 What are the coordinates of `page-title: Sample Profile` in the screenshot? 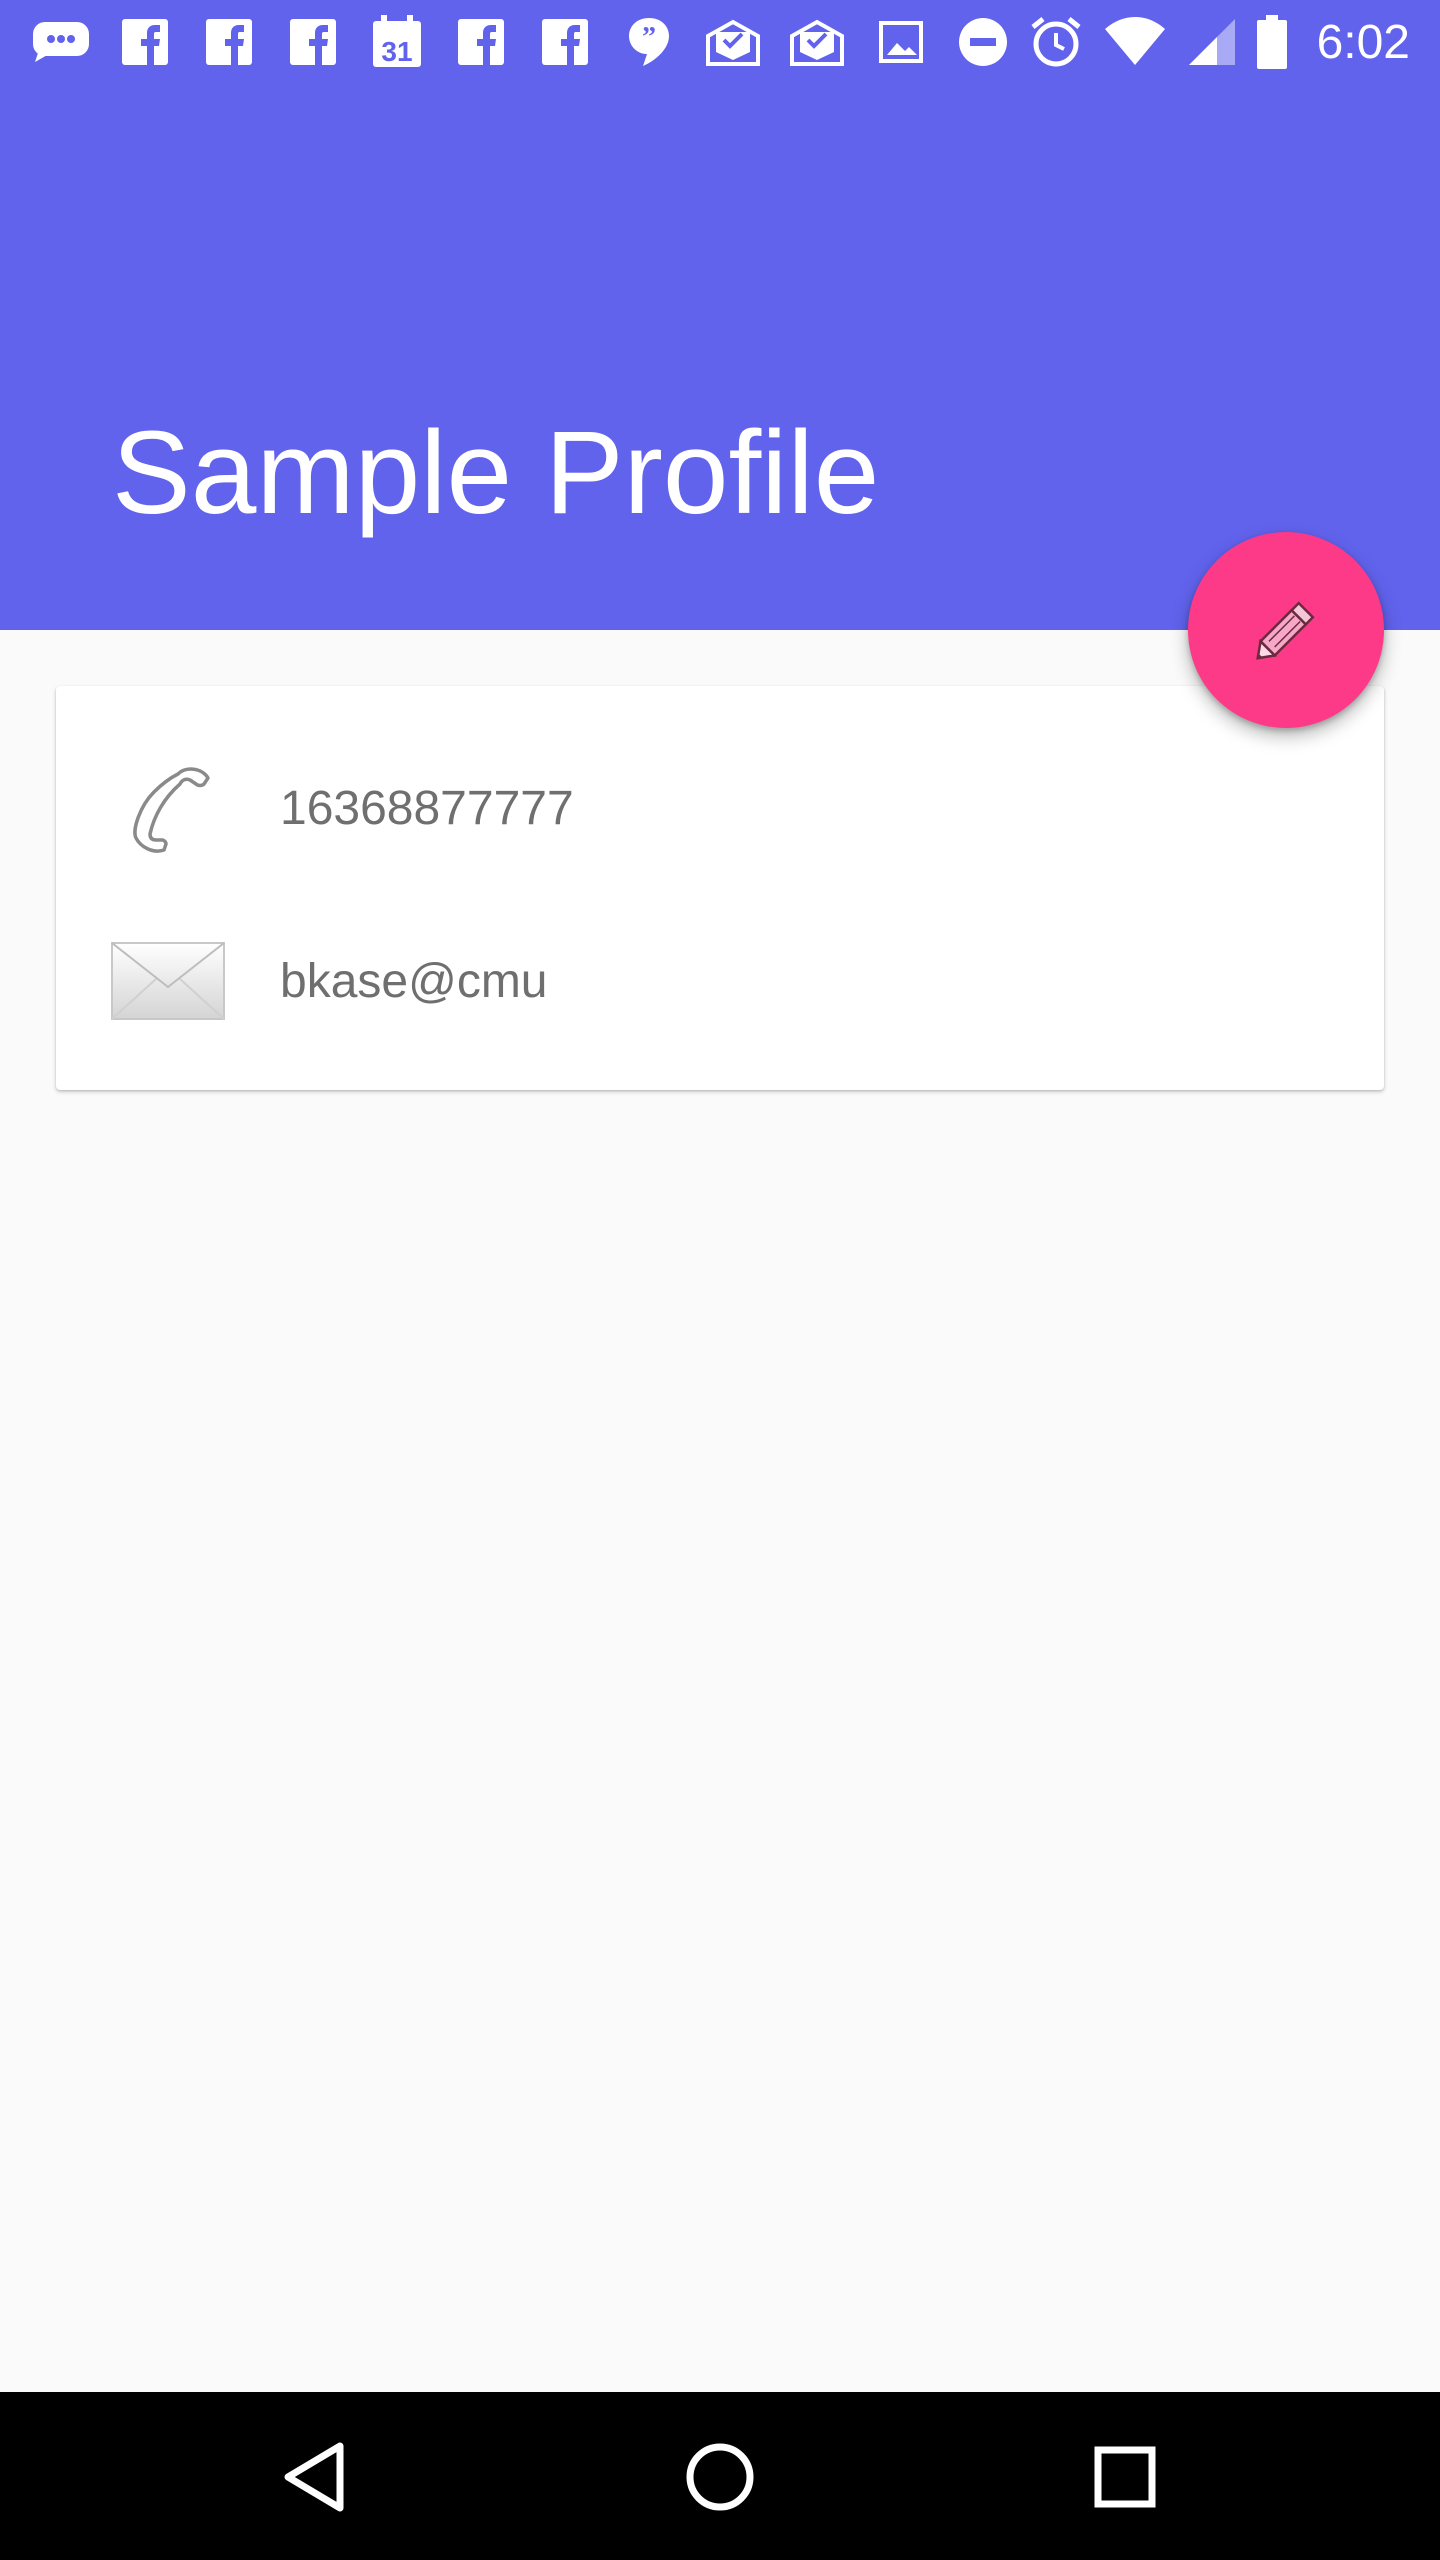 It's located at (496, 473).